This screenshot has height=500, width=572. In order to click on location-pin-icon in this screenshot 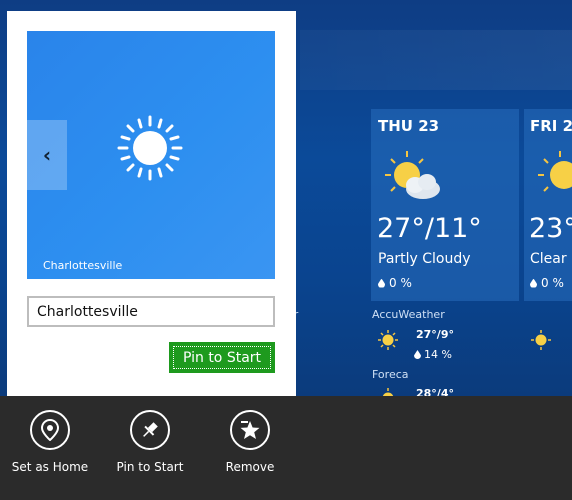, I will do `click(50, 430)`.